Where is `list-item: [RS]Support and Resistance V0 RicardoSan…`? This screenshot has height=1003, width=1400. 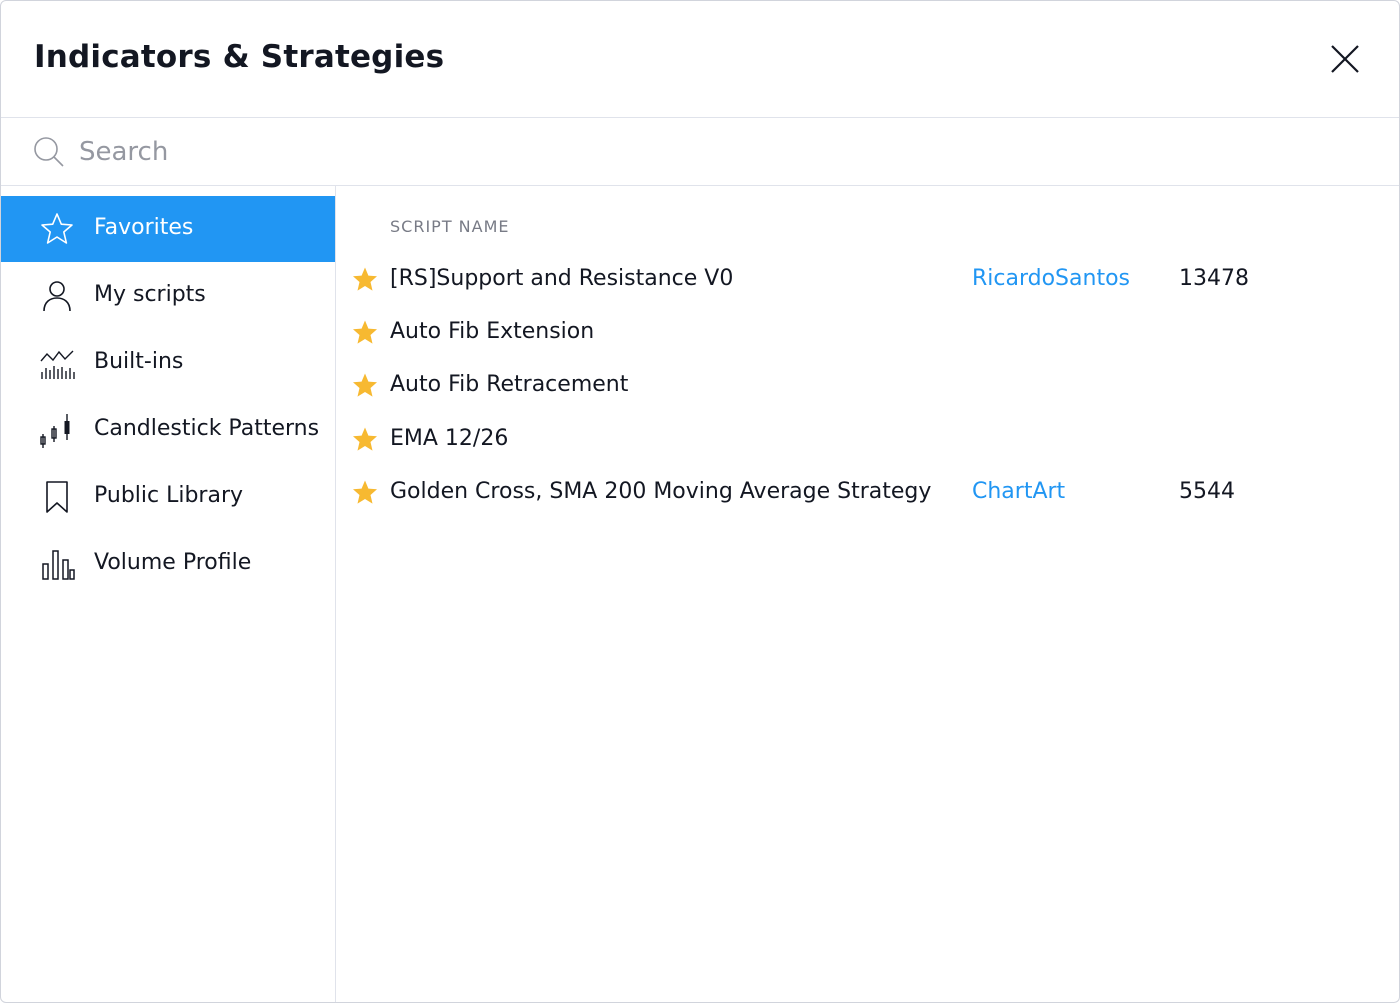 list-item: [RS]Support and Resistance V0 RicardoSan… is located at coordinates (867, 279).